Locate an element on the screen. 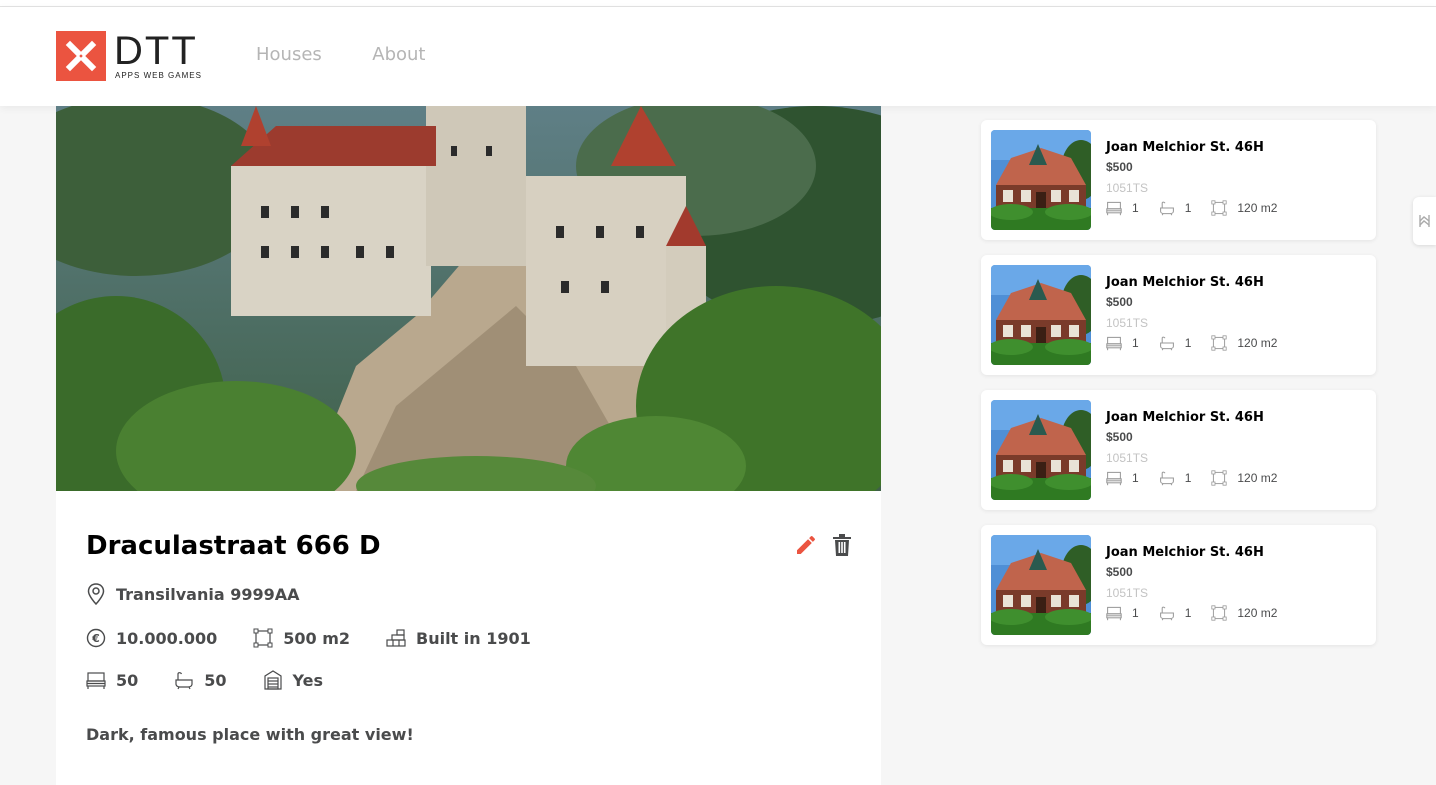 This screenshot has height=785, width=1436. pencil-icon is located at coordinates (806, 544).